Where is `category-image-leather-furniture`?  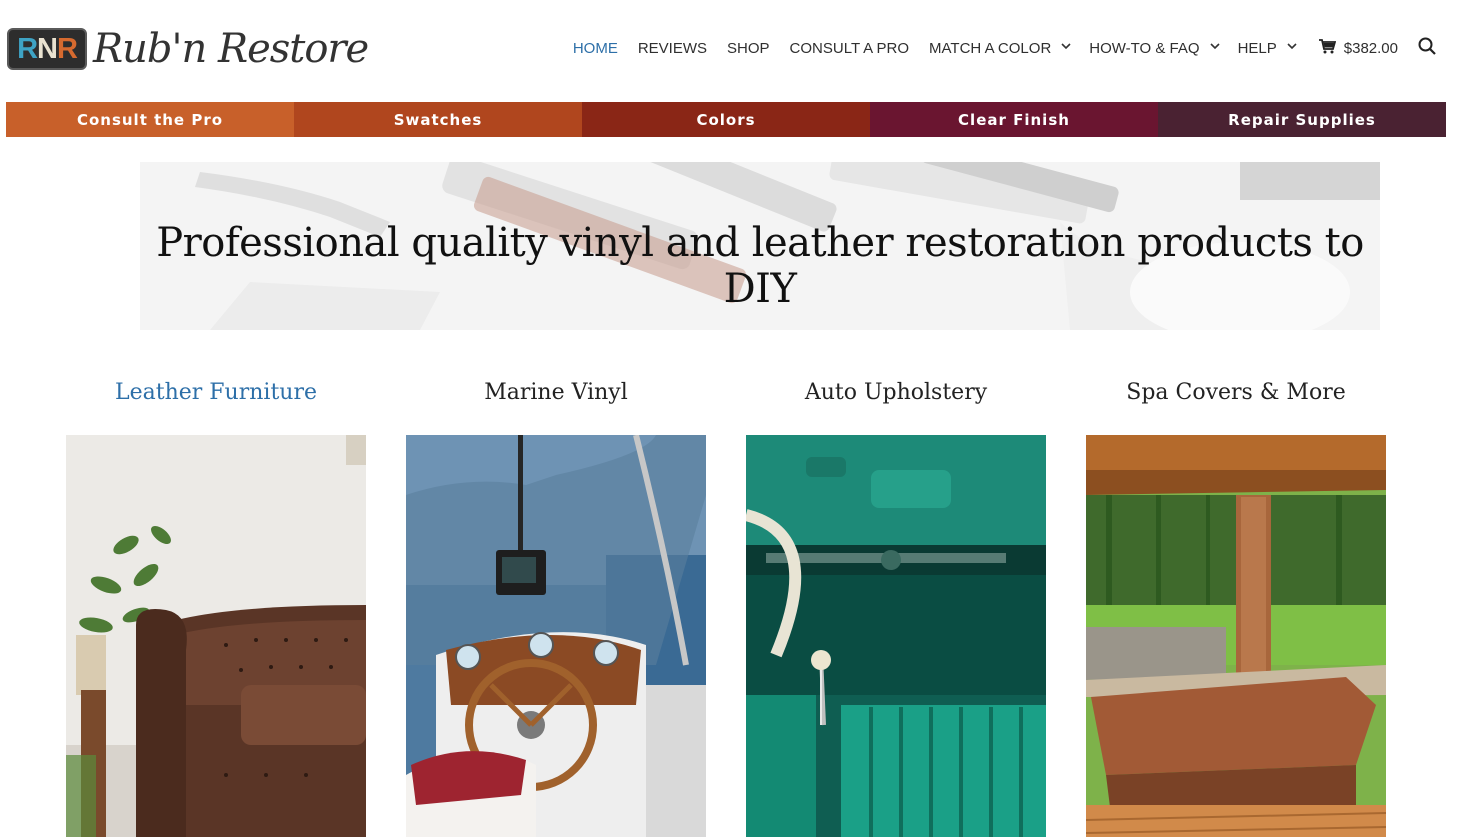
category-image-leather-furniture is located at coordinates (216, 636).